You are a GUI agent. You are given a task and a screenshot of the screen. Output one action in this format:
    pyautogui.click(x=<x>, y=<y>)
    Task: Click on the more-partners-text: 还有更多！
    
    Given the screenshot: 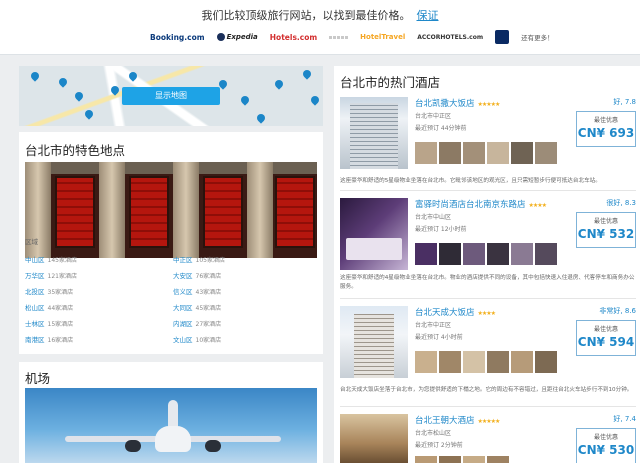 What is the action you would take?
    pyautogui.click(x=537, y=38)
    